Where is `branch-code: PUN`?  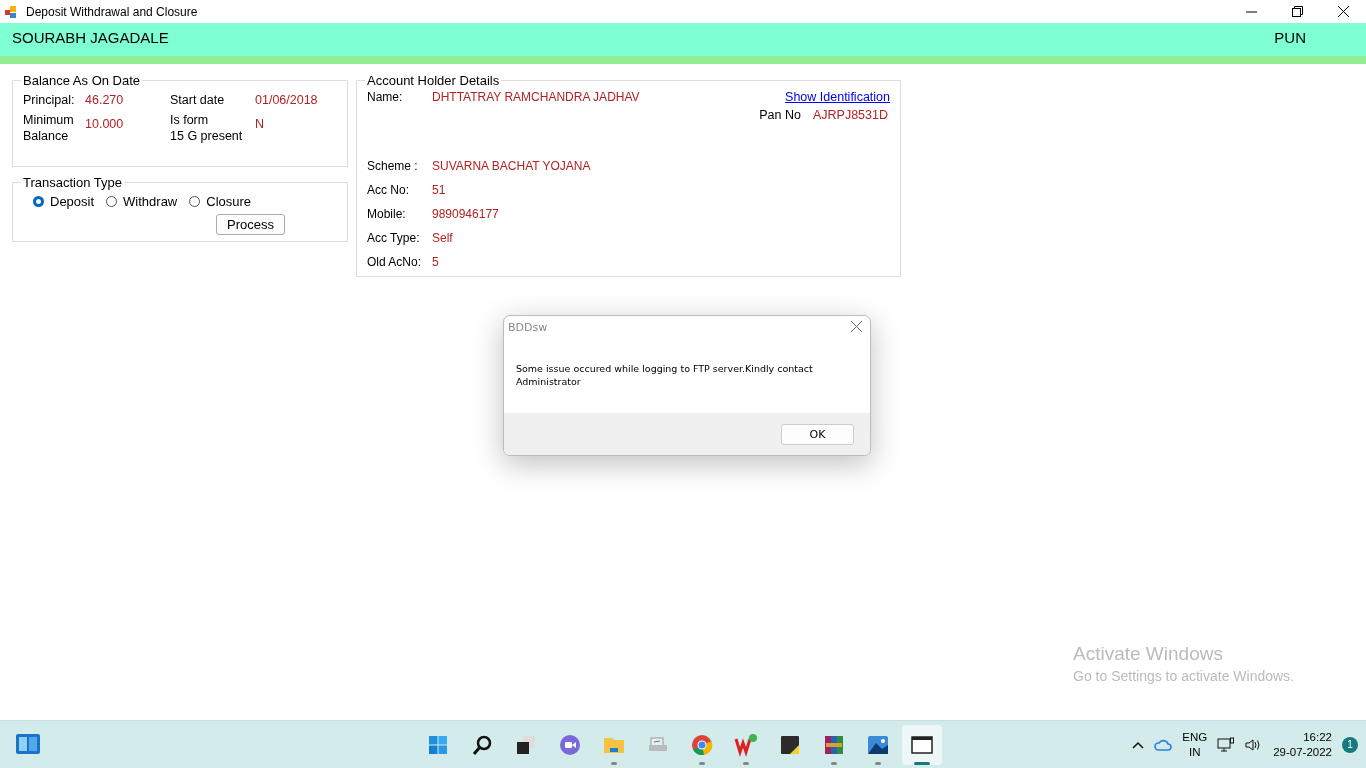 branch-code: PUN is located at coordinates (1290, 37).